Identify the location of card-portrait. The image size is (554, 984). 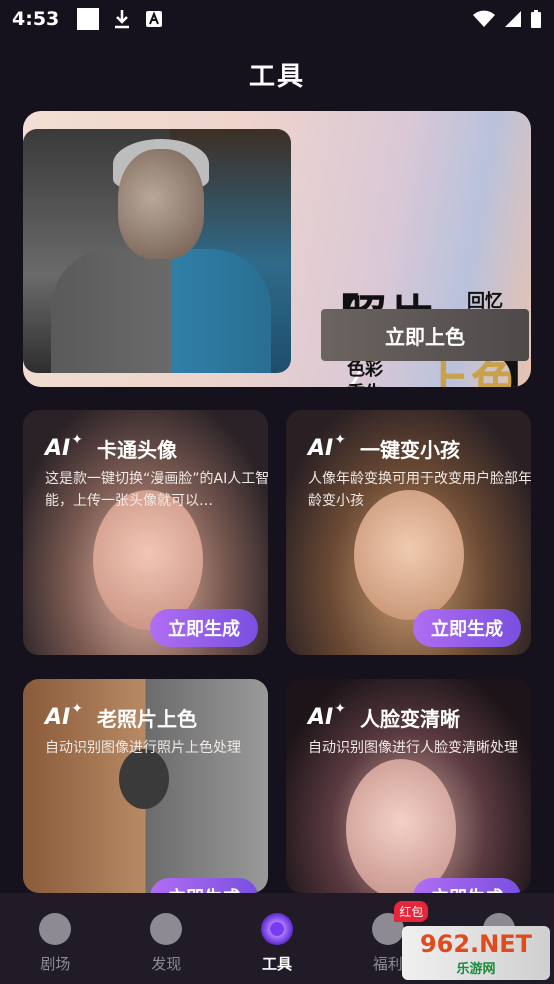
(401, 826).